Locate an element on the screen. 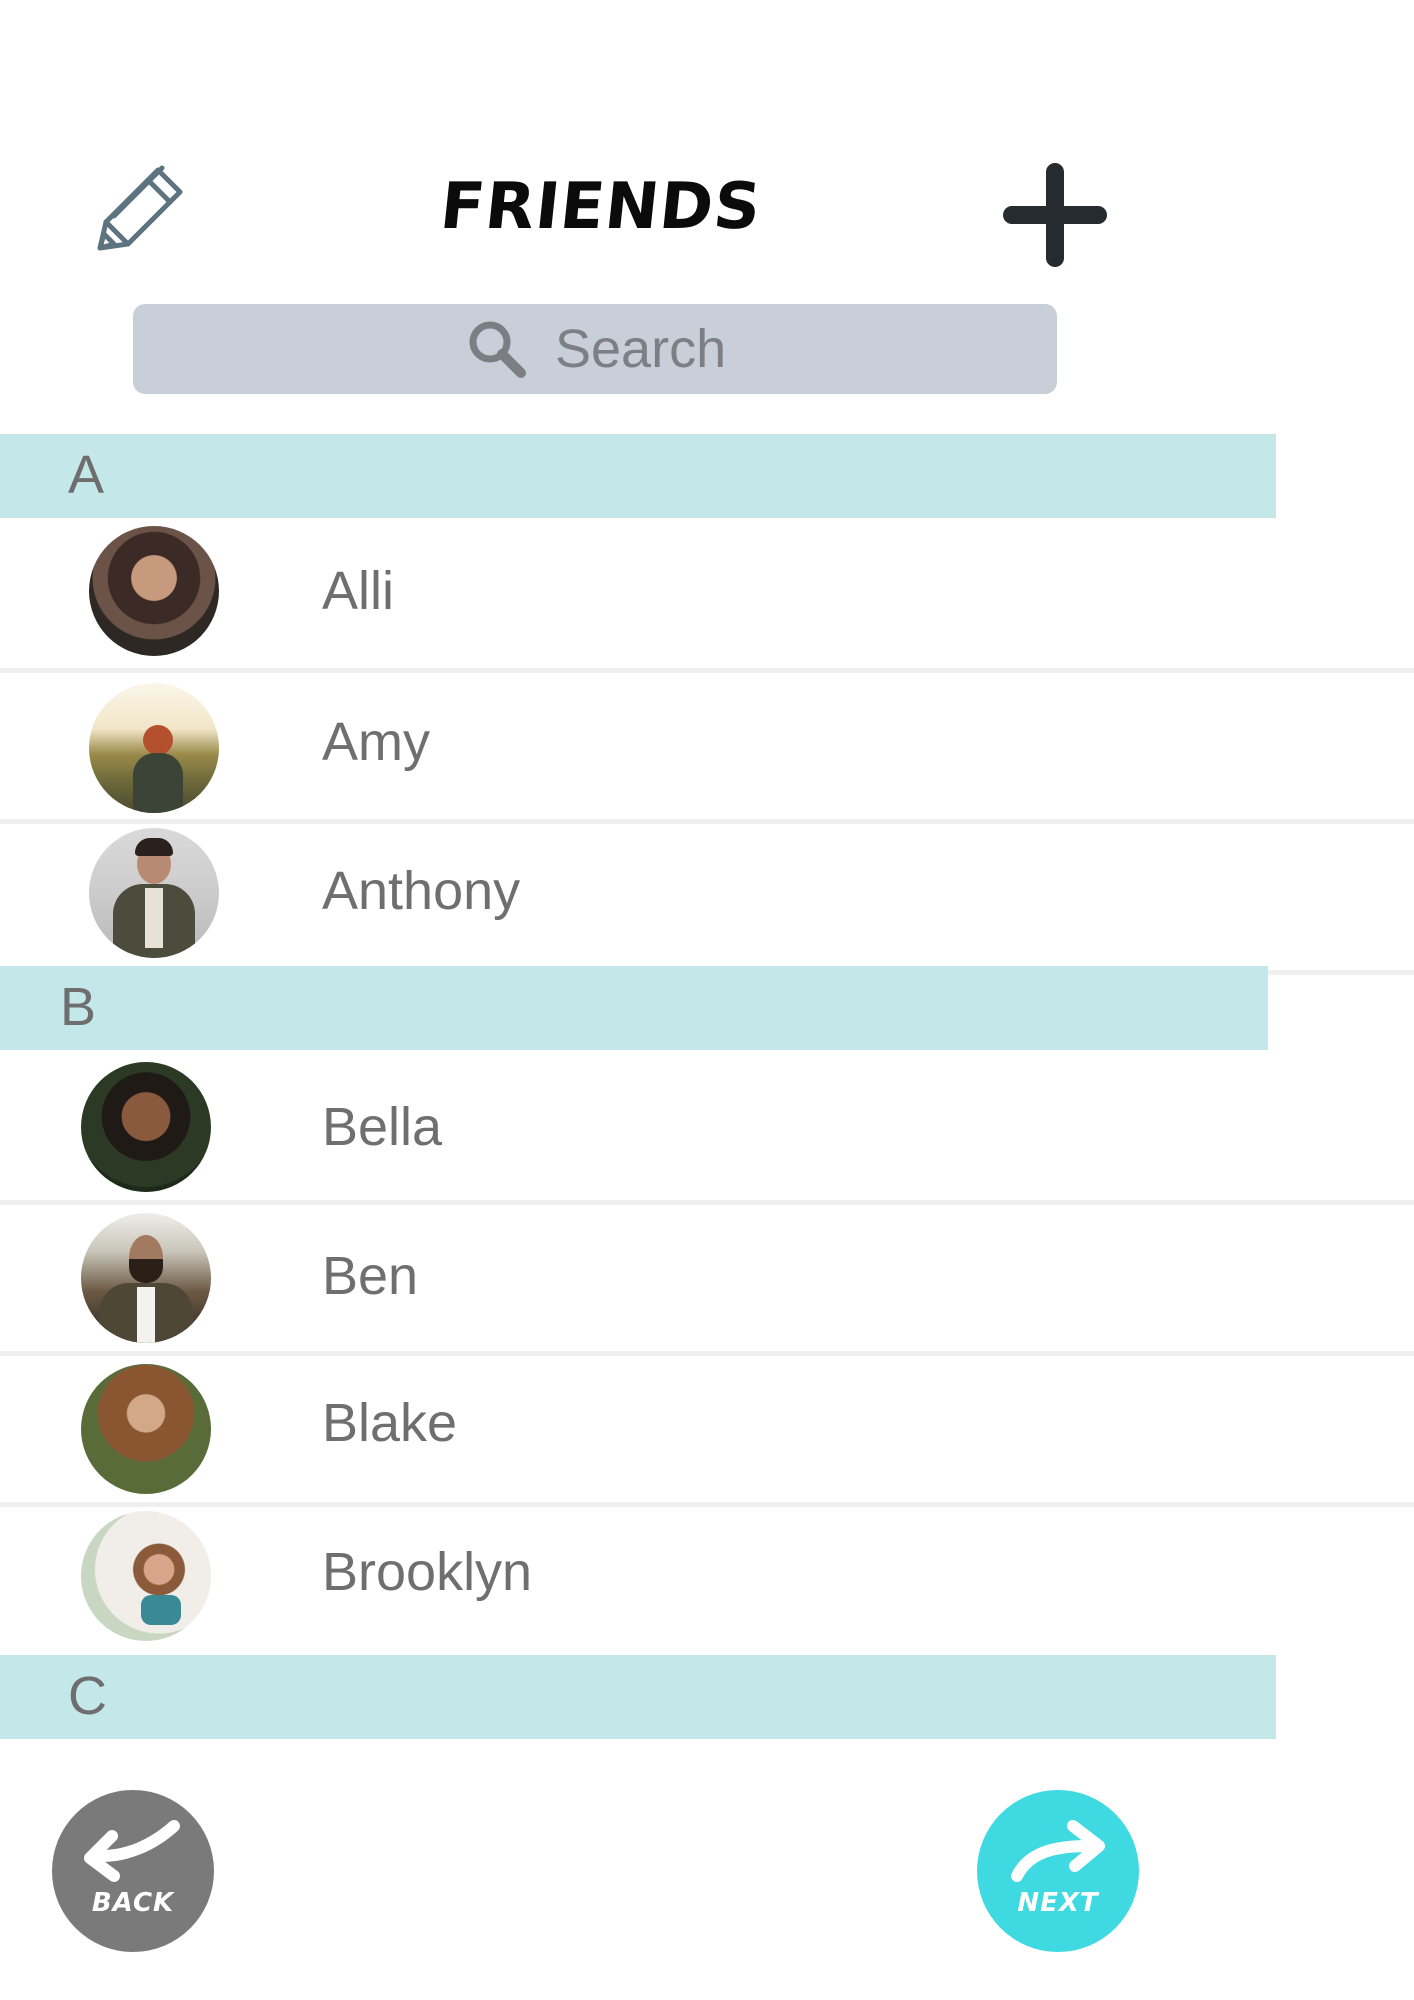 This screenshot has height=2000, width=1414. contact-row-blake: Blake is located at coordinates (707, 1431).